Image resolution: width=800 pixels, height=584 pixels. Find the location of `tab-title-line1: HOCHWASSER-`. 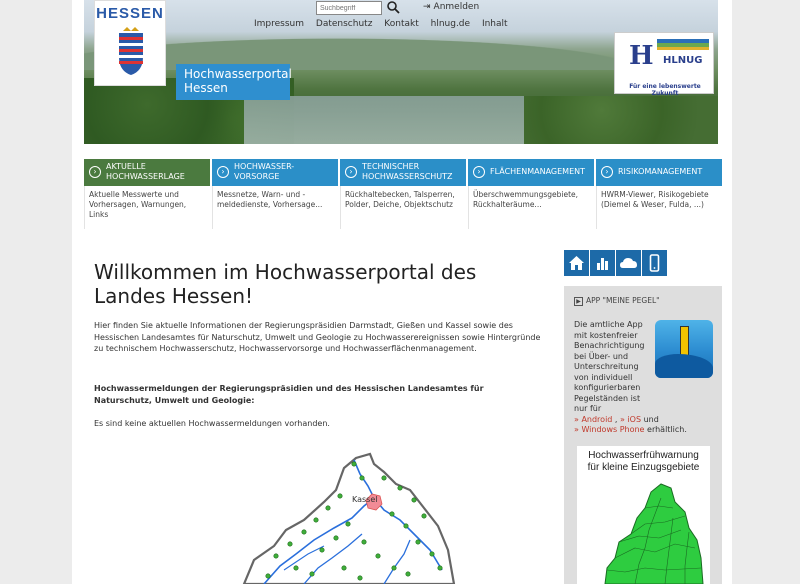

tab-title-line1: HOCHWASSER- is located at coordinates (264, 166).